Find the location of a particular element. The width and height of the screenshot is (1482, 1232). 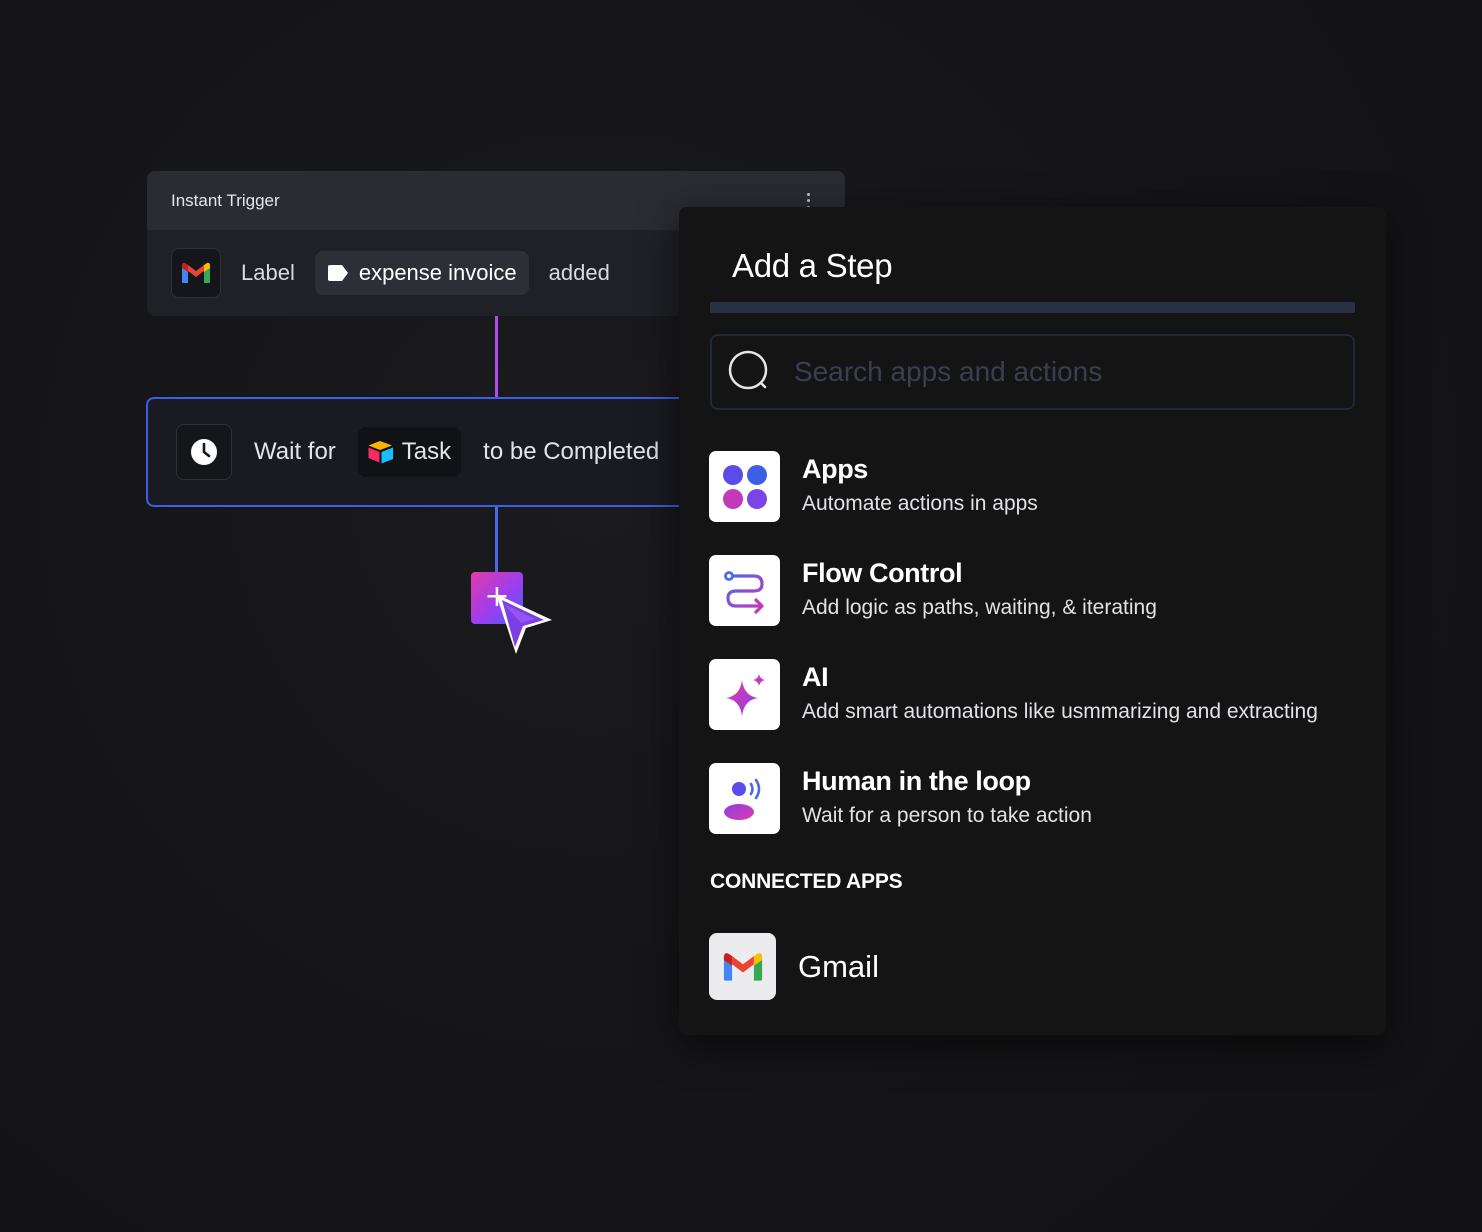

clock-icon is located at coordinates (204, 452).